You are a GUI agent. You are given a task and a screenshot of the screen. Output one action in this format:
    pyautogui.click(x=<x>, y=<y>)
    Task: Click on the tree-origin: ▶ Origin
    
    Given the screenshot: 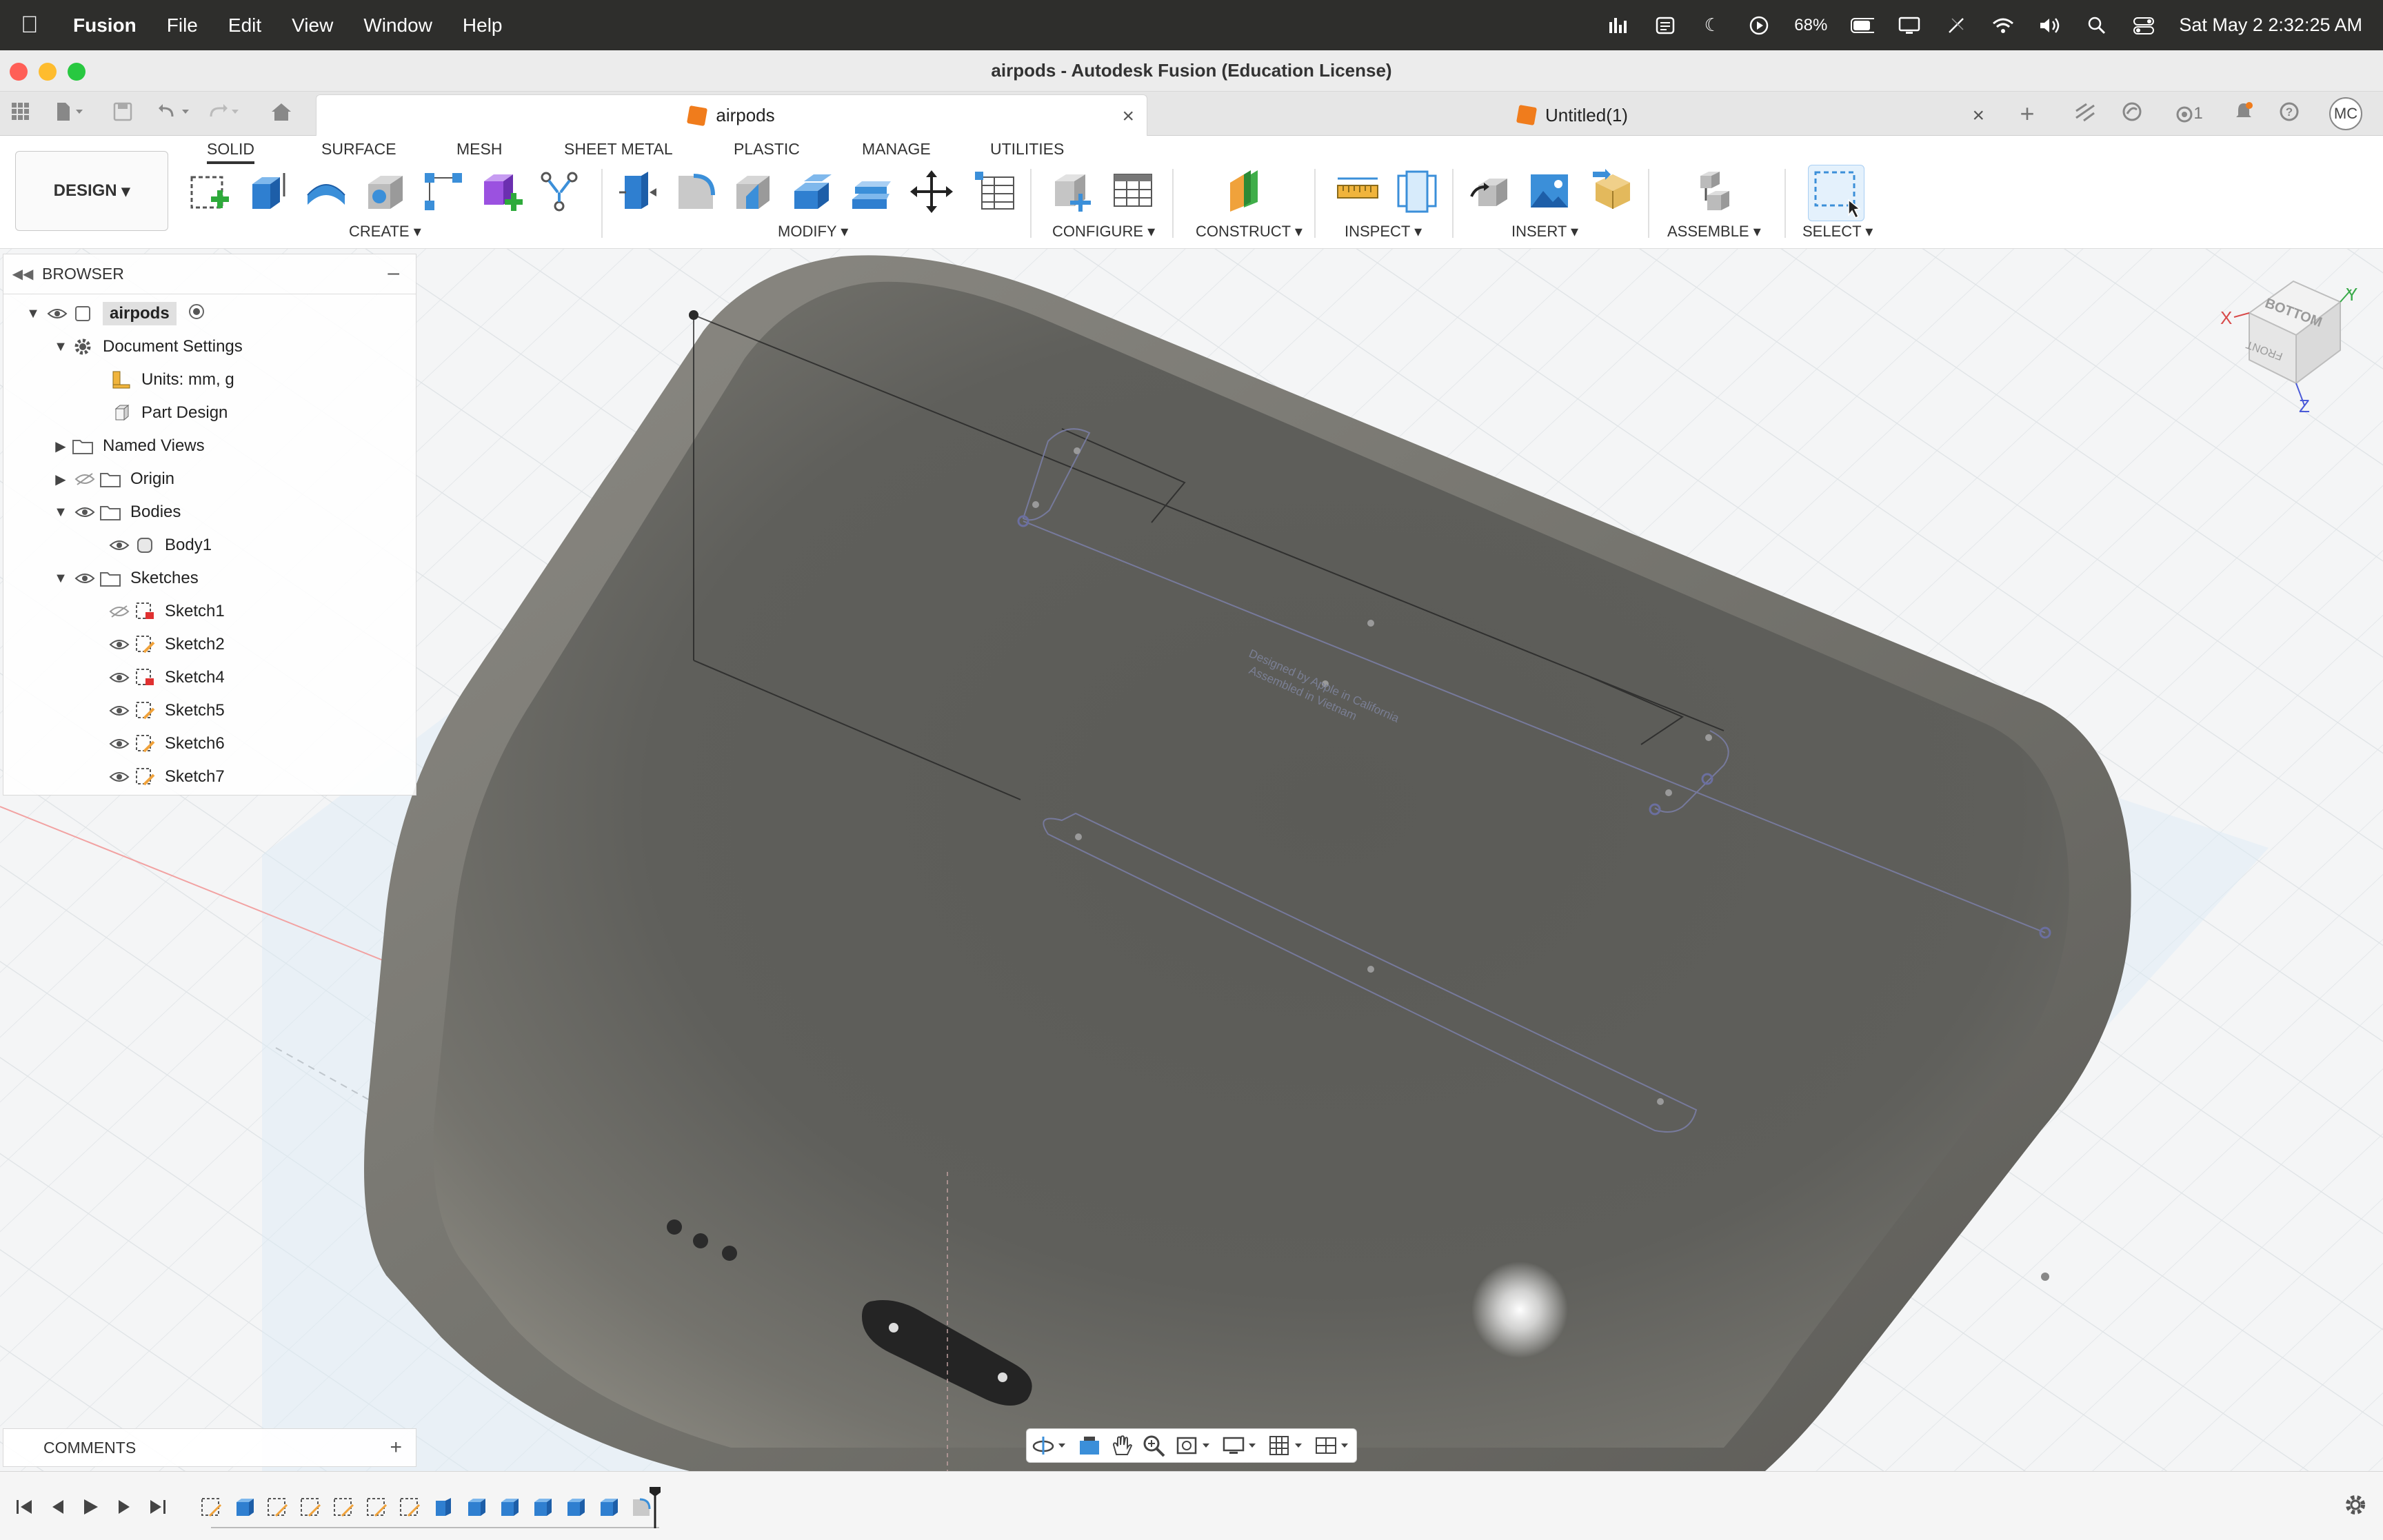 What is the action you would take?
    pyautogui.click(x=112, y=480)
    